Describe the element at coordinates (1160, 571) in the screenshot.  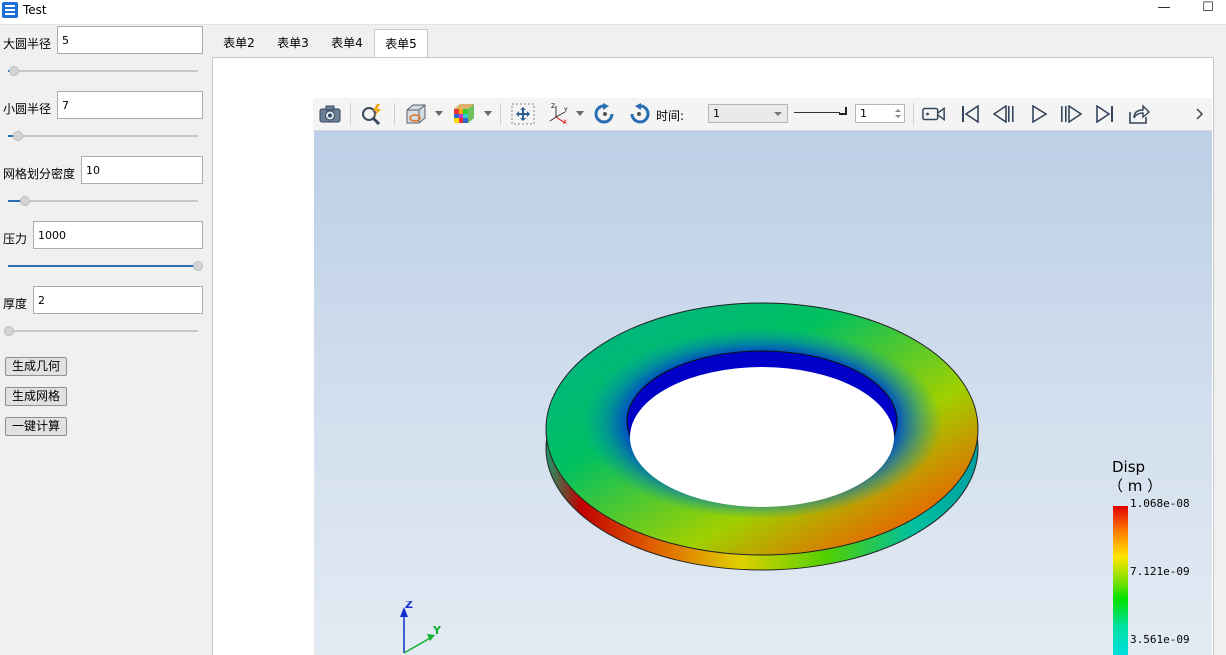
I see `legend-mid-label: 7.121e-09` at that location.